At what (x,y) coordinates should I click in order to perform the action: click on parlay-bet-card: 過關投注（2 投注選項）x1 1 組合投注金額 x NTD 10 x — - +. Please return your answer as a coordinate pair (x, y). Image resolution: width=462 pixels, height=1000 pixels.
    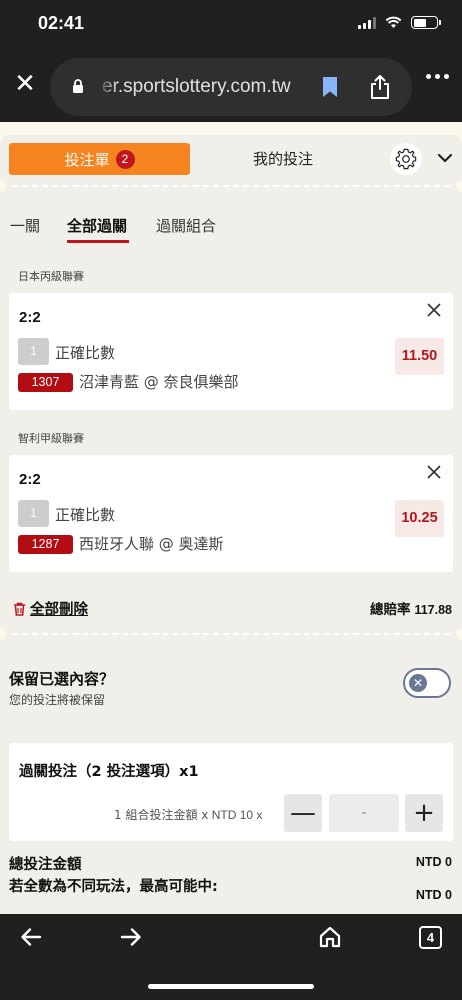
    Looking at the image, I should click on (231, 792).